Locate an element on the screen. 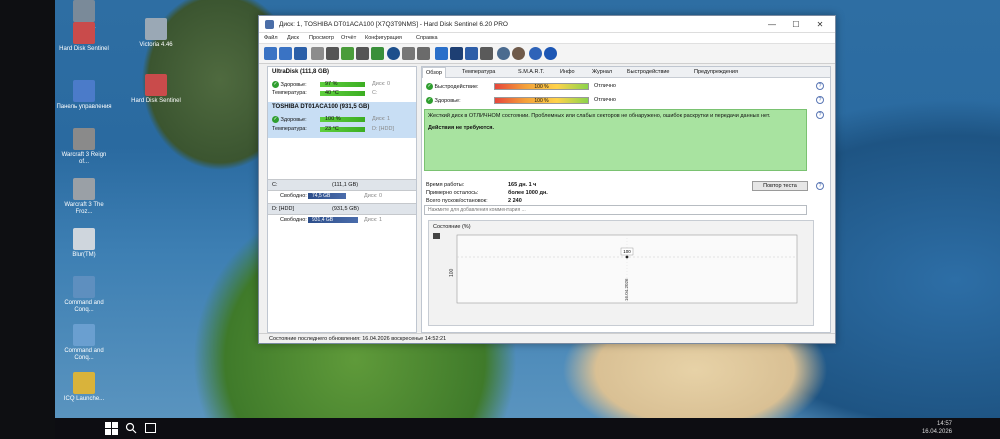 The image size is (1000, 439). help-icon is located at coordinates (535, 53).